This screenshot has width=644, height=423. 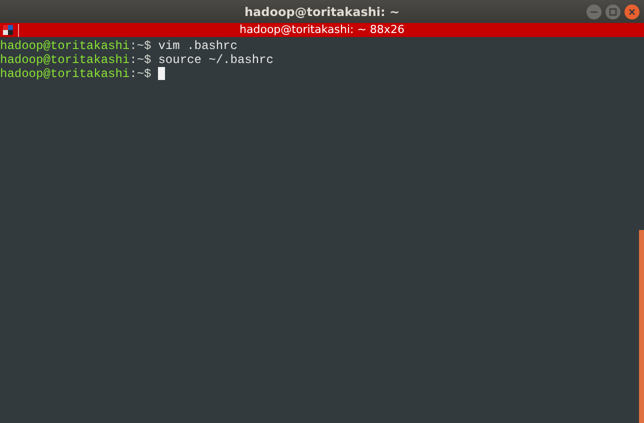 What do you see at coordinates (8, 30) in the screenshot?
I see `grid-icon` at bounding box center [8, 30].